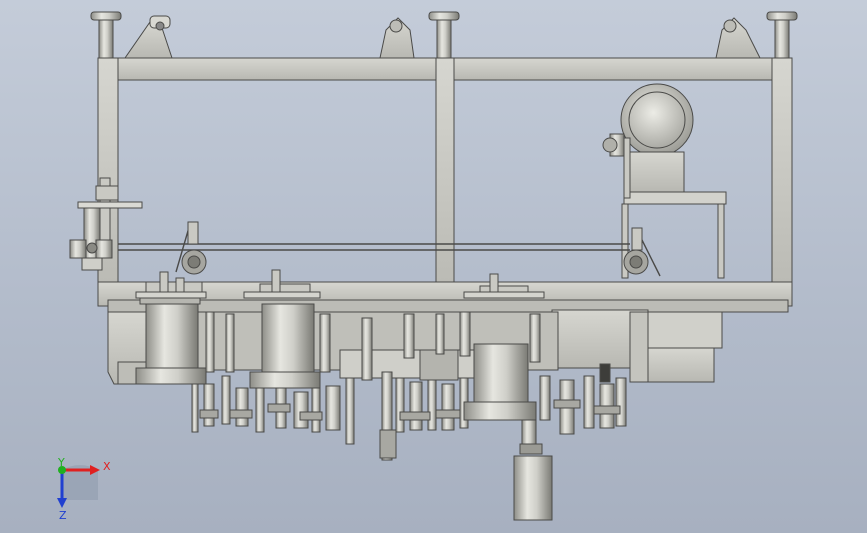 Image resolution: width=867 pixels, height=533 pixels. What do you see at coordinates (63, 515) in the screenshot?
I see `z-axis-label: Z` at bounding box center [63, 515].